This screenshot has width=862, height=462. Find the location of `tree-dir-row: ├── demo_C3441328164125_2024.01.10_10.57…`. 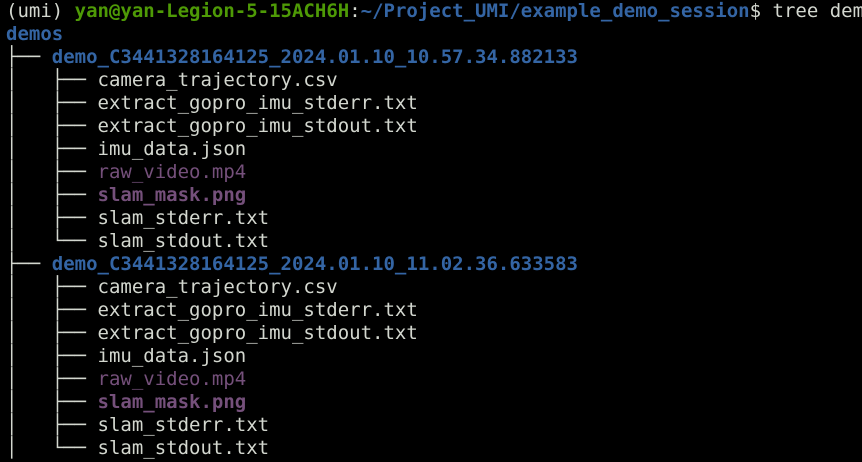

tree-dir-row: ├── demo_C3441328164125_2024.01.10_10.57… is located at coordinates (292, 57).